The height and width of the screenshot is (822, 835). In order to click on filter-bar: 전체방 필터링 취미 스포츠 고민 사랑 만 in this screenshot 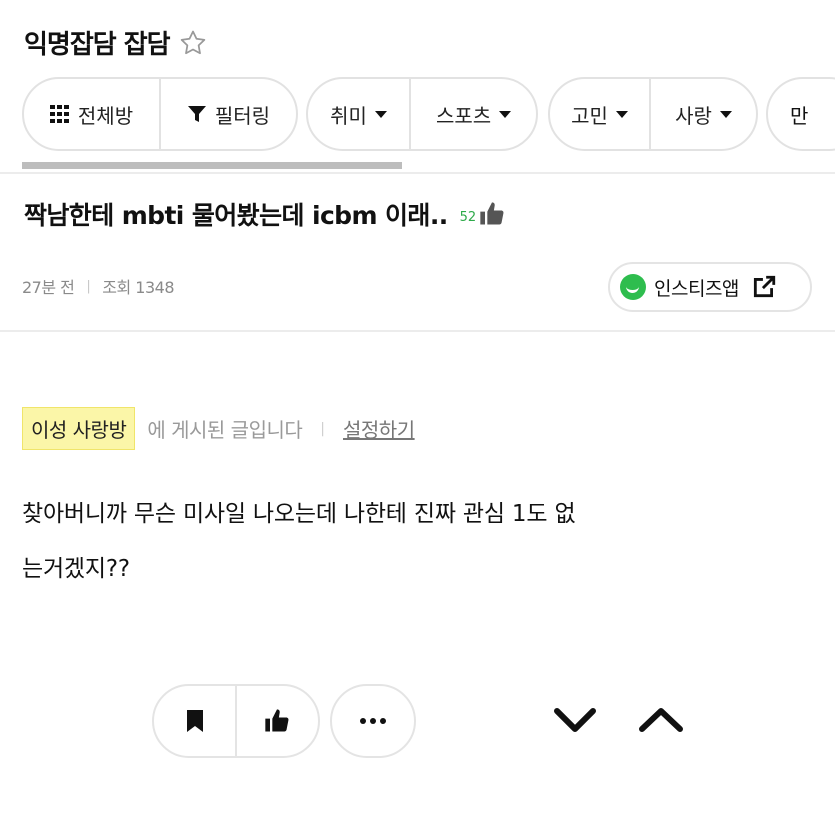, I will do `click(428, 115)`.